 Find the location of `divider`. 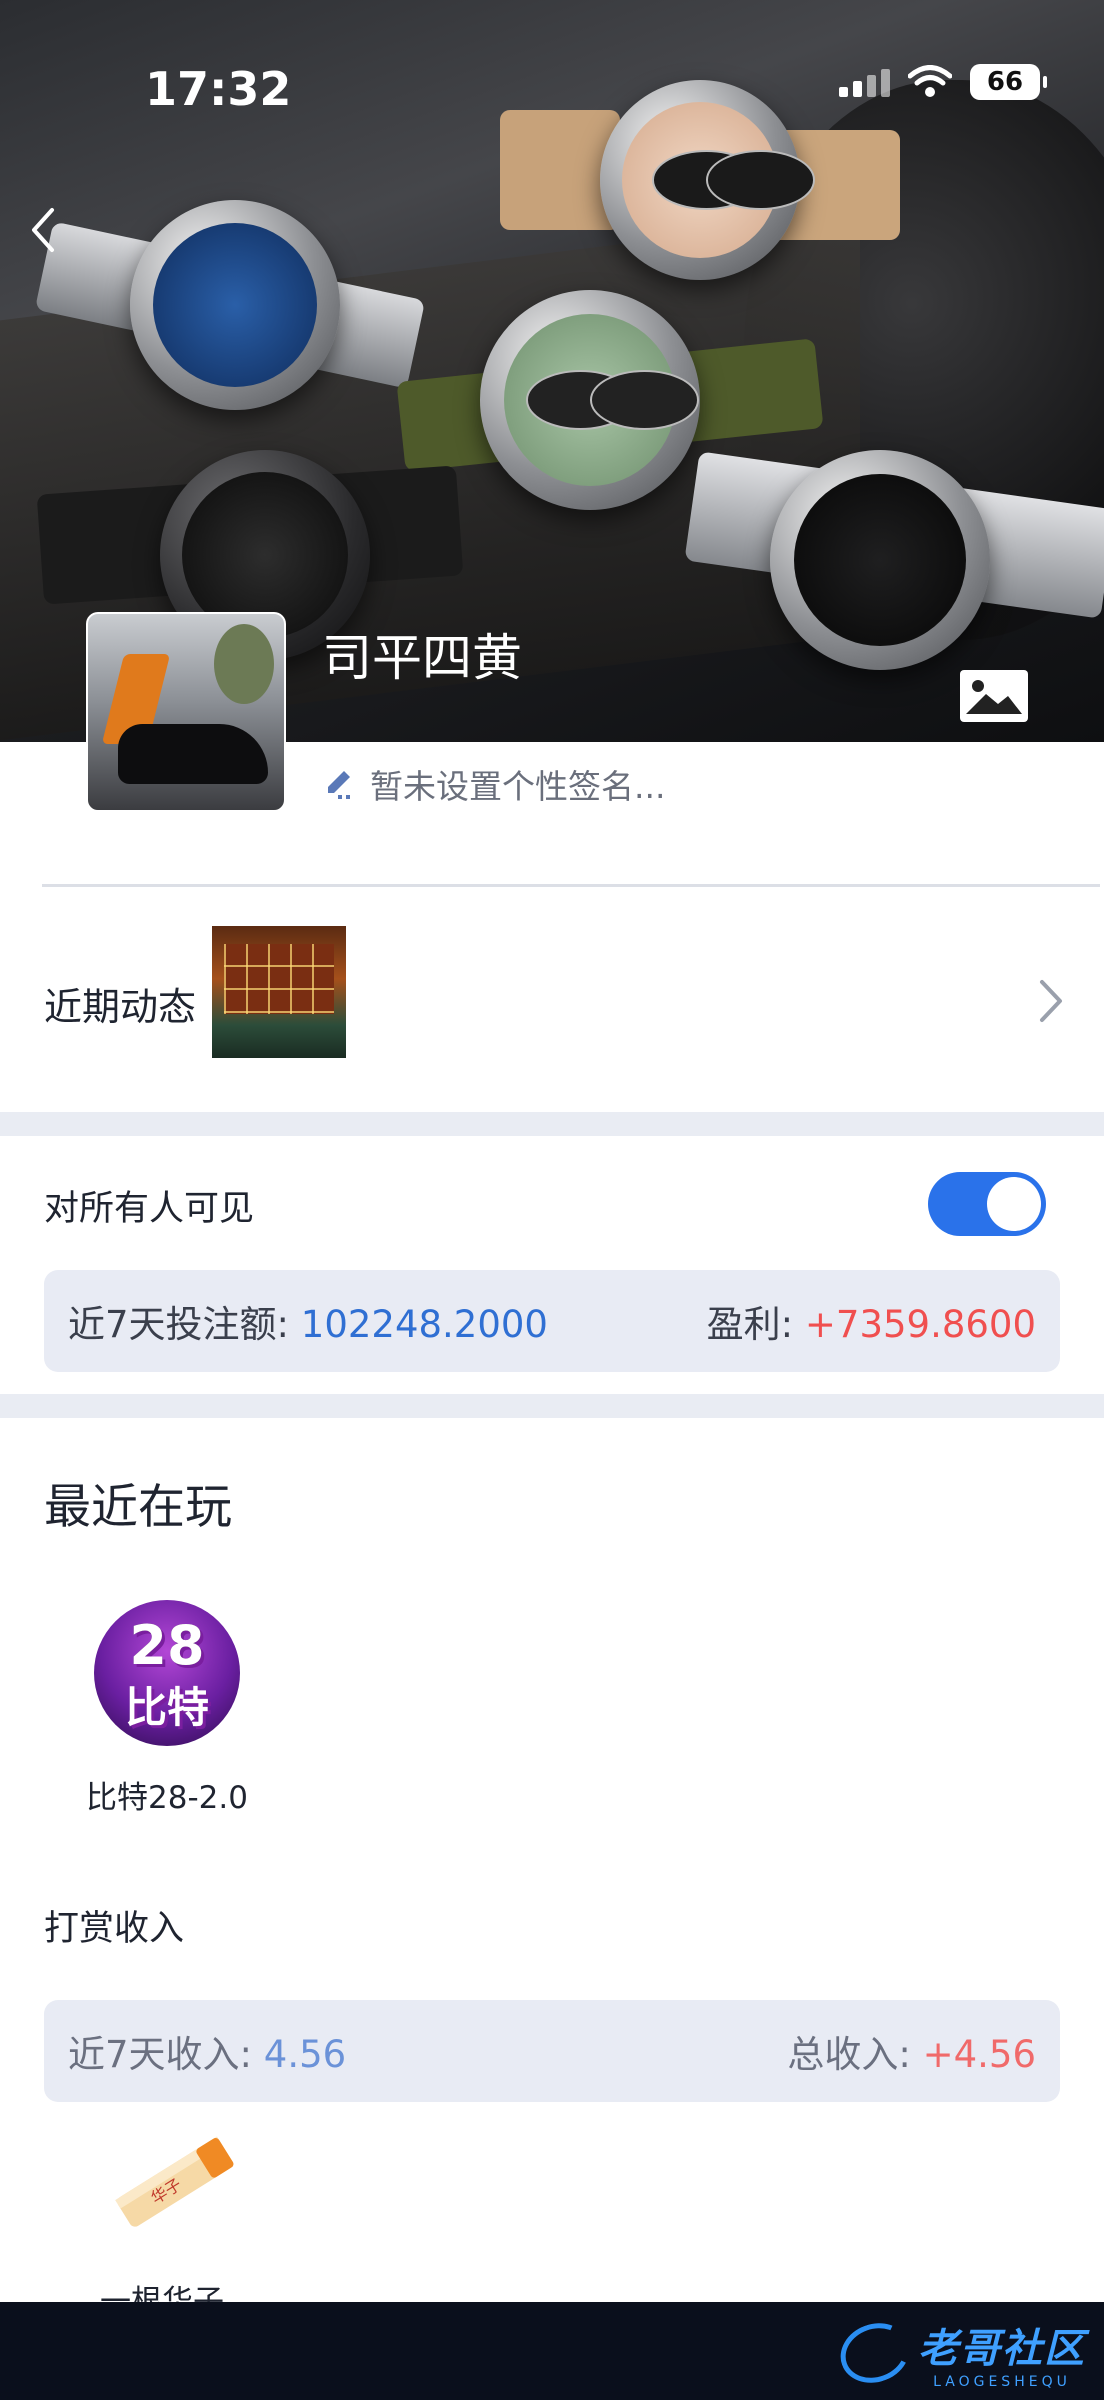

divider is located at coordinates (571, 885).